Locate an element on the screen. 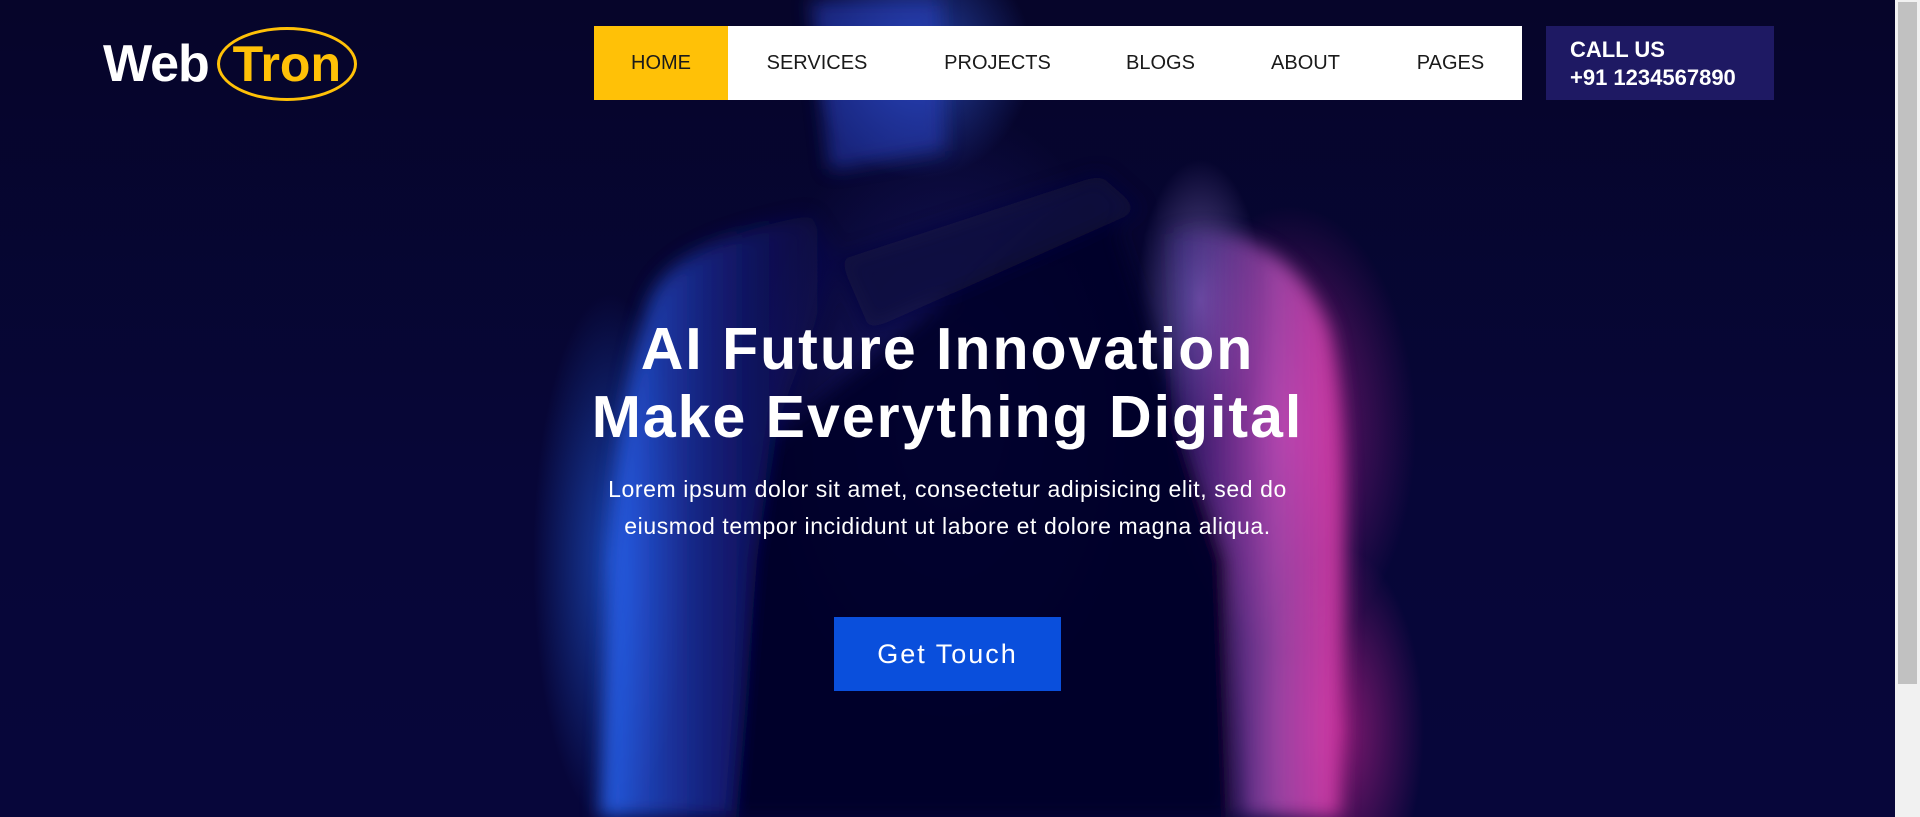 The width and height of the screenshot is (1920, 817). hero-title-line-1: AI Future Innovation is located at coordinates (947, 349).